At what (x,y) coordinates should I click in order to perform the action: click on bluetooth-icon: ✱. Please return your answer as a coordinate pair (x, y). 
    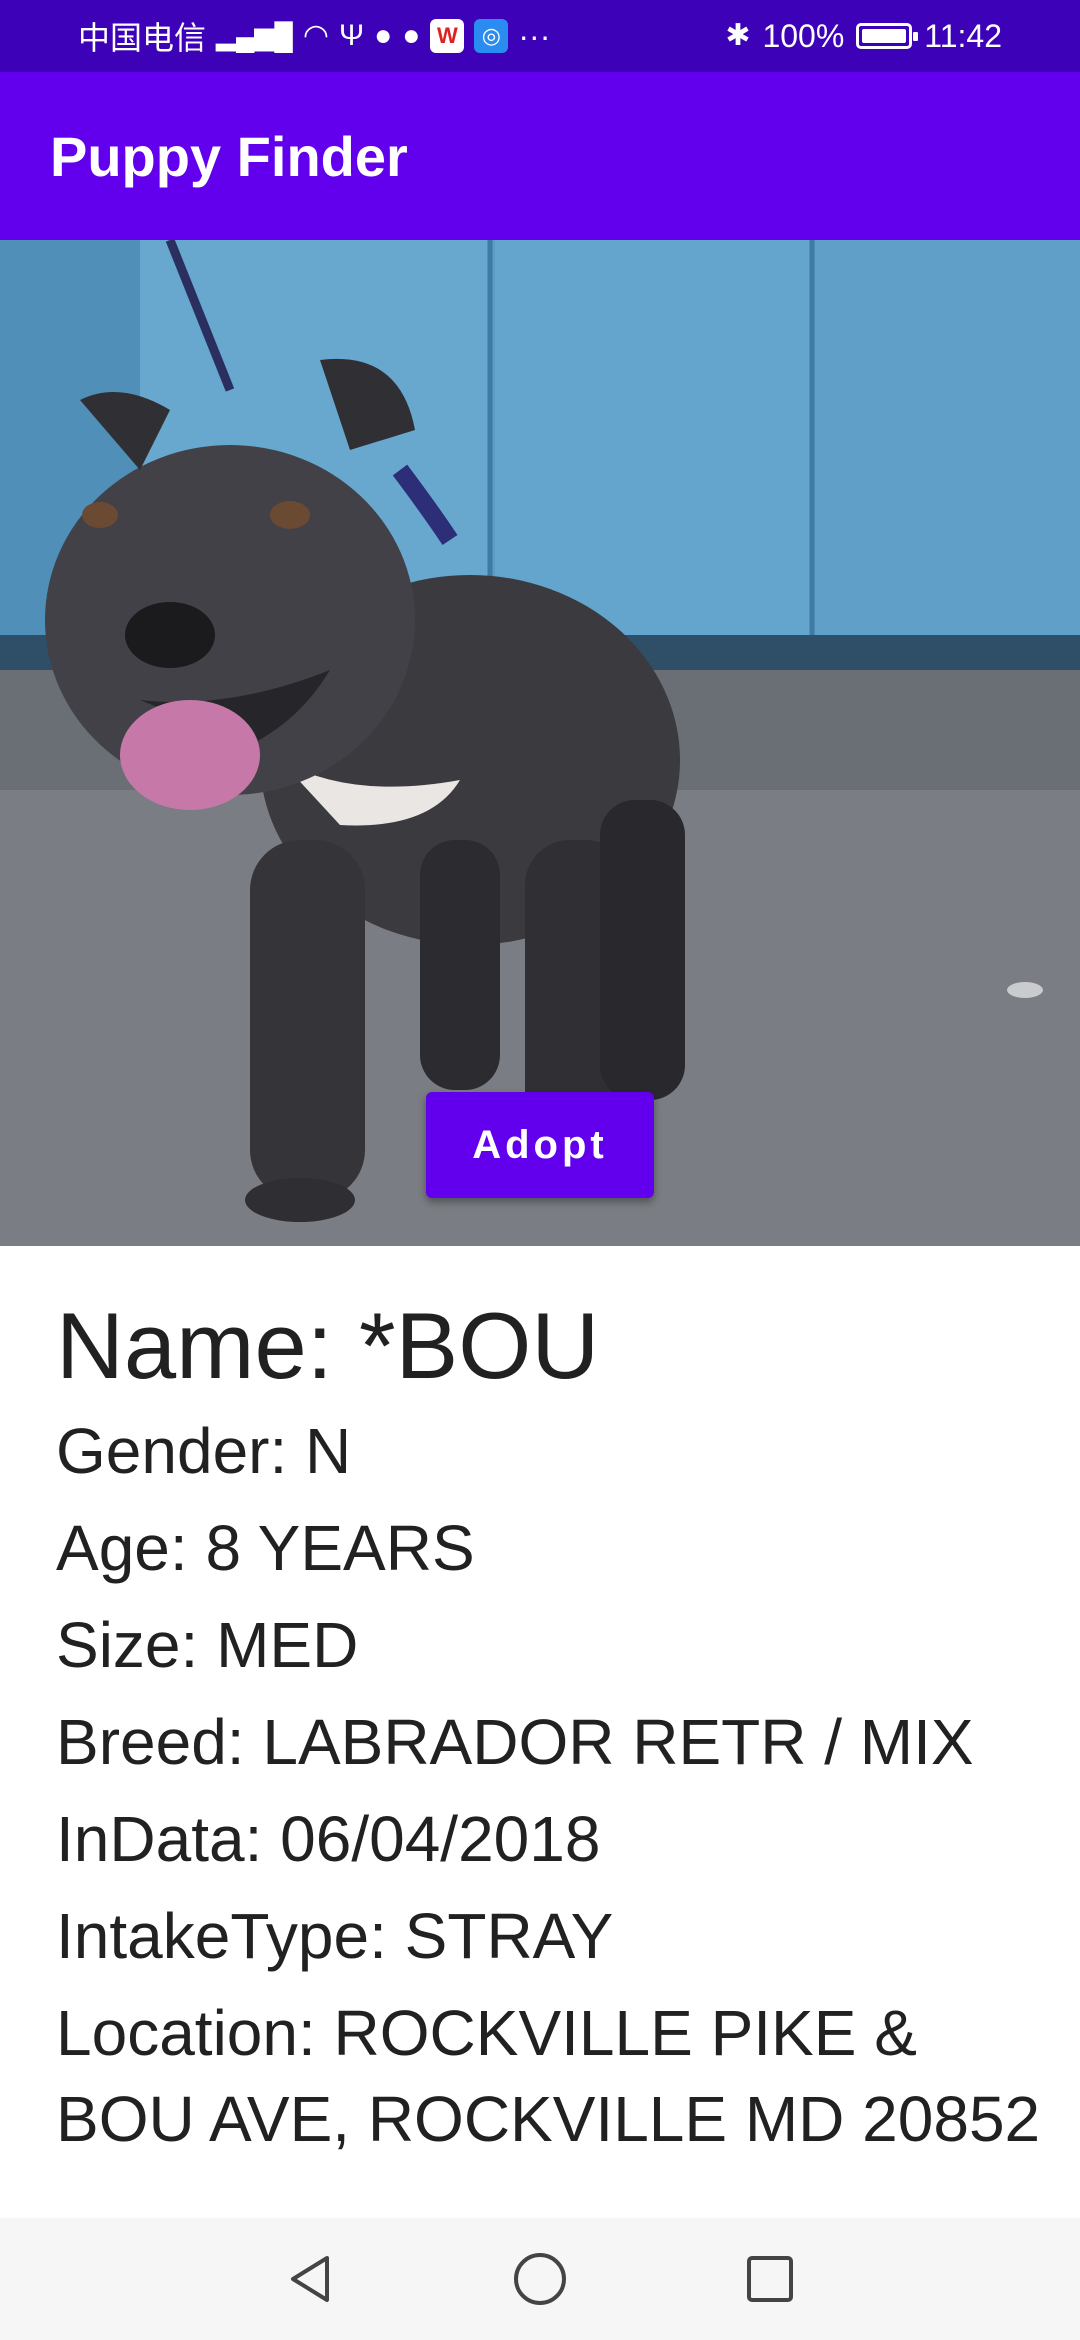
    Looking at the image, I should click on (738, 35).